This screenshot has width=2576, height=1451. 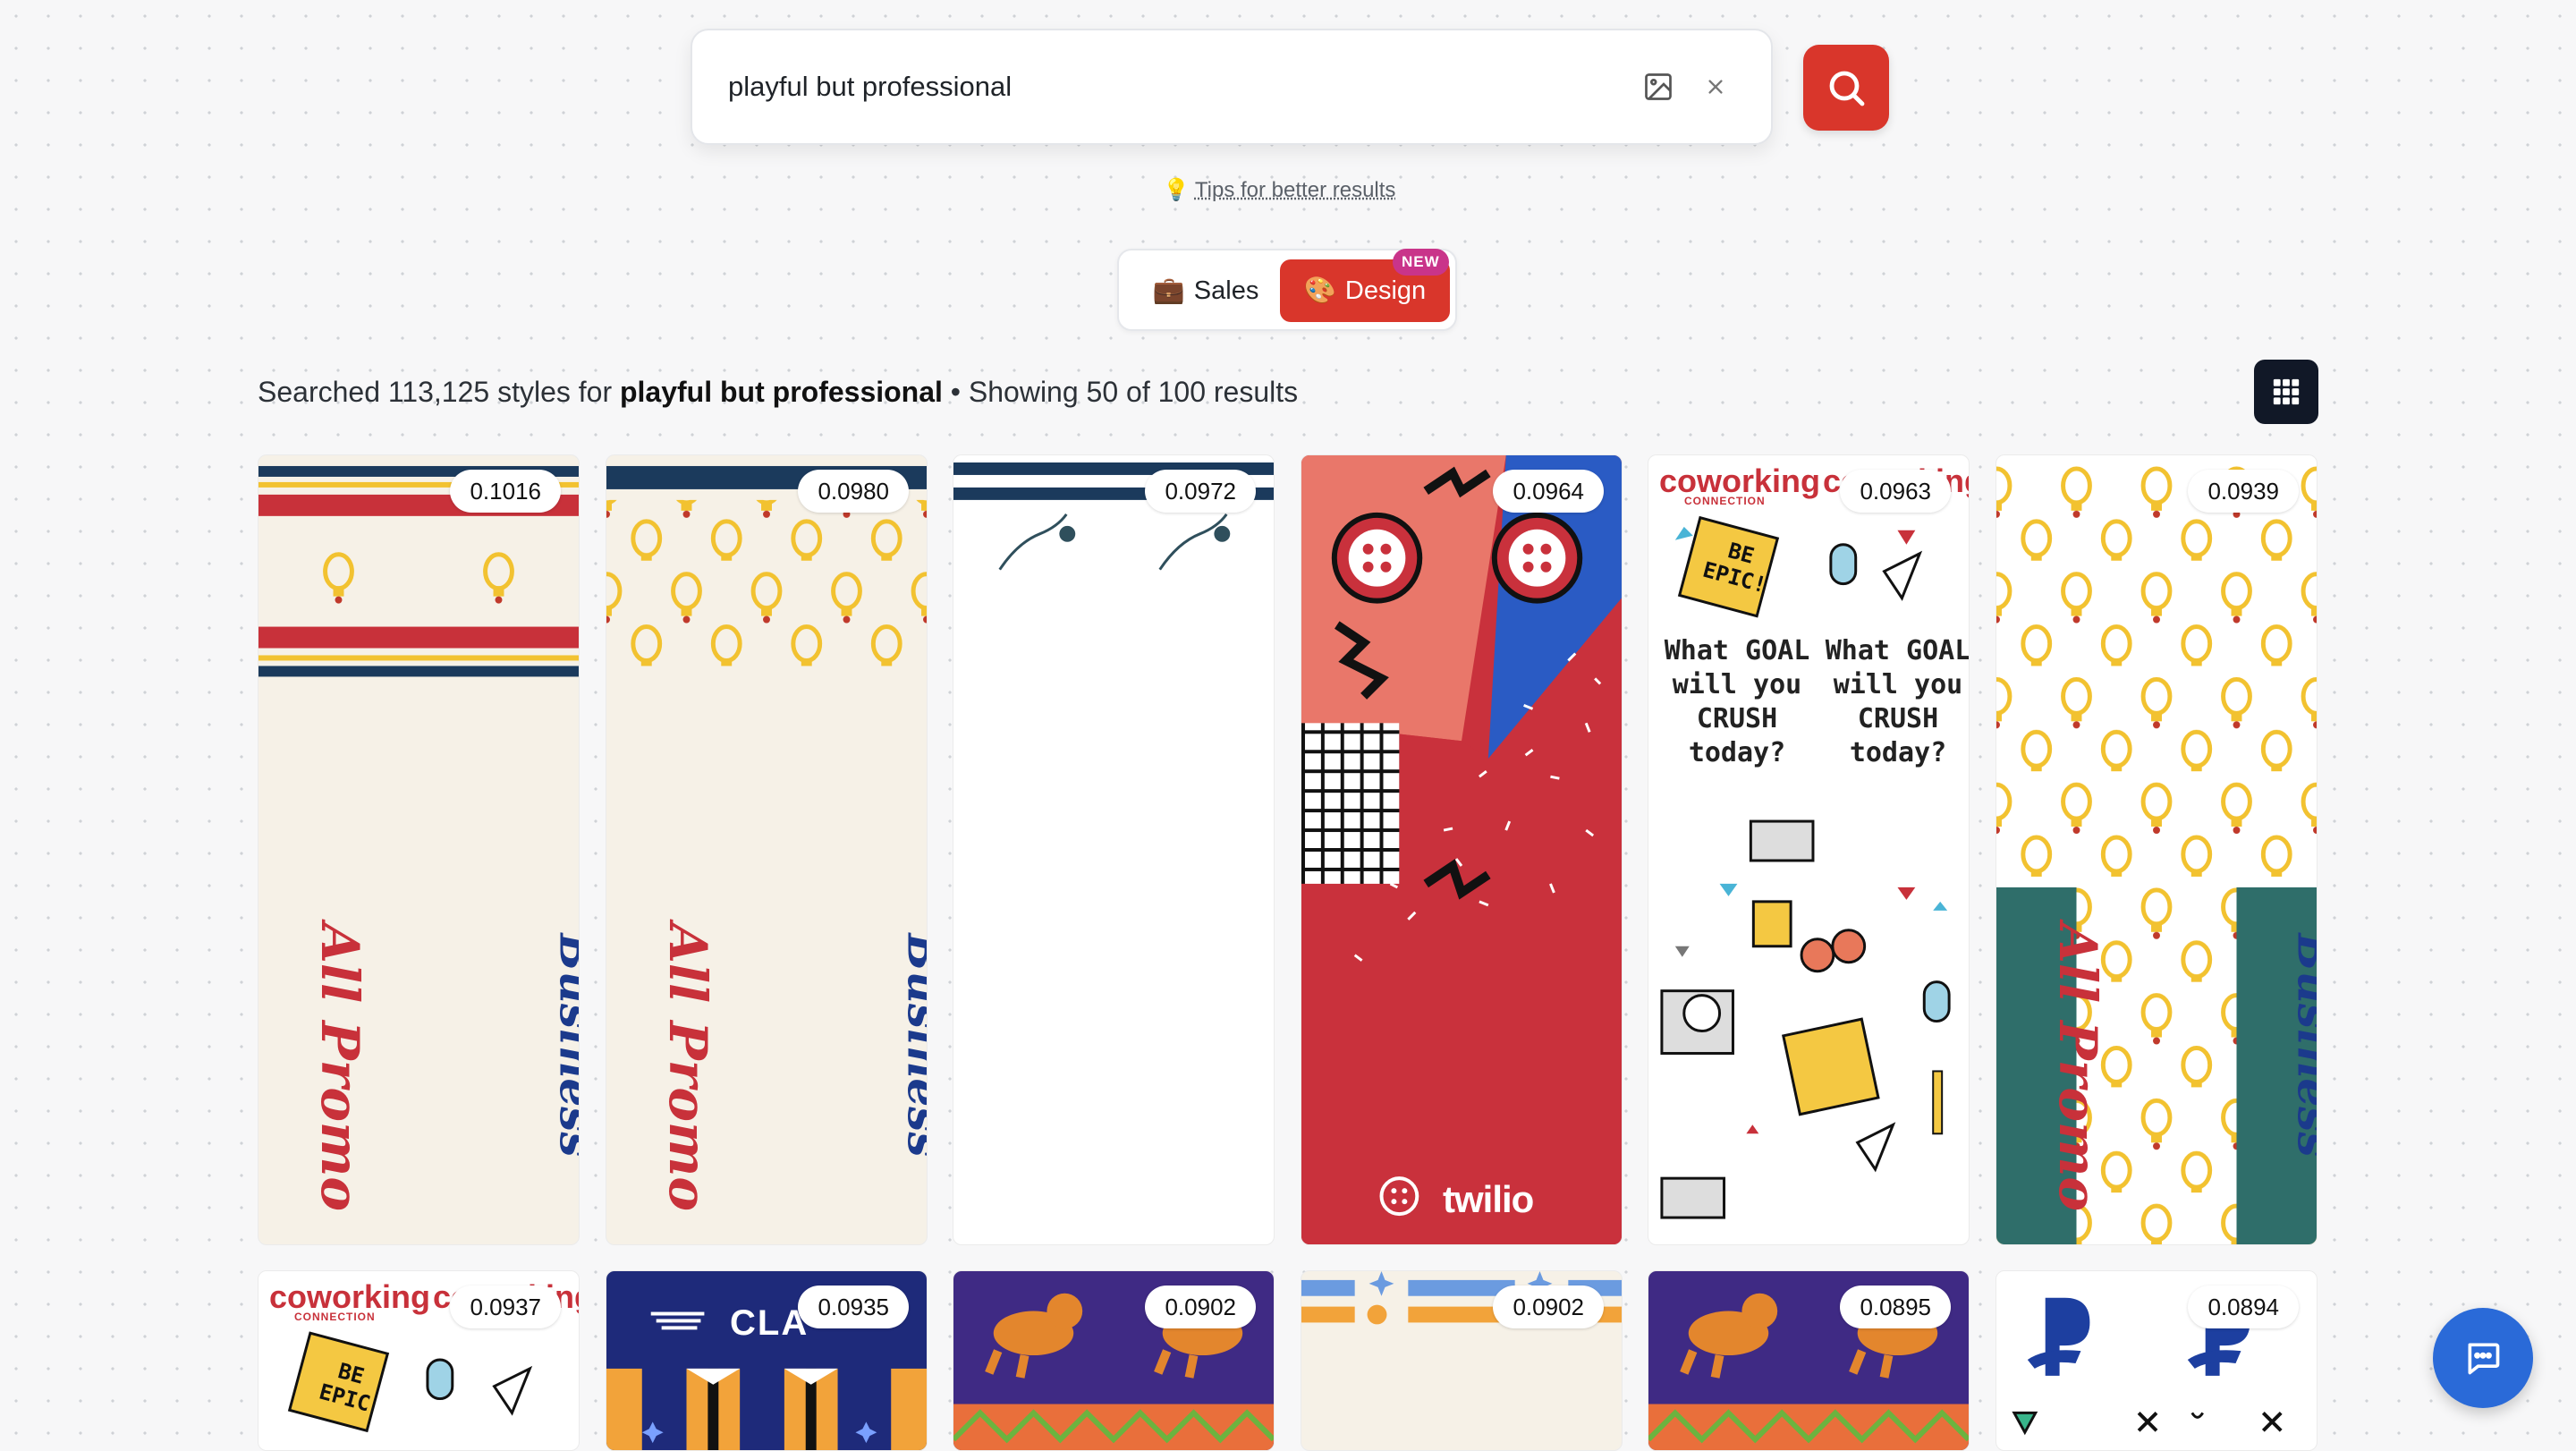 What do you see at coordinates (1715, 86) in the screenshot?
I see `clear-search-icon` at bounding box center [1715, 86].